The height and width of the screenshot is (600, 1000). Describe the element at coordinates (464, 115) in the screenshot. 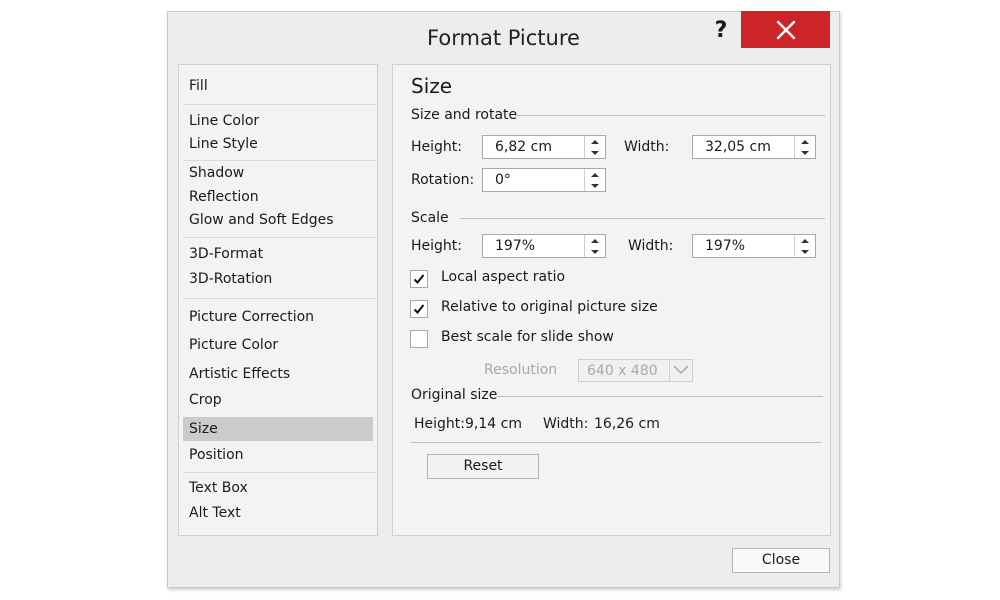

I see `section-size-rotate-label: Size and rotate` at that location.